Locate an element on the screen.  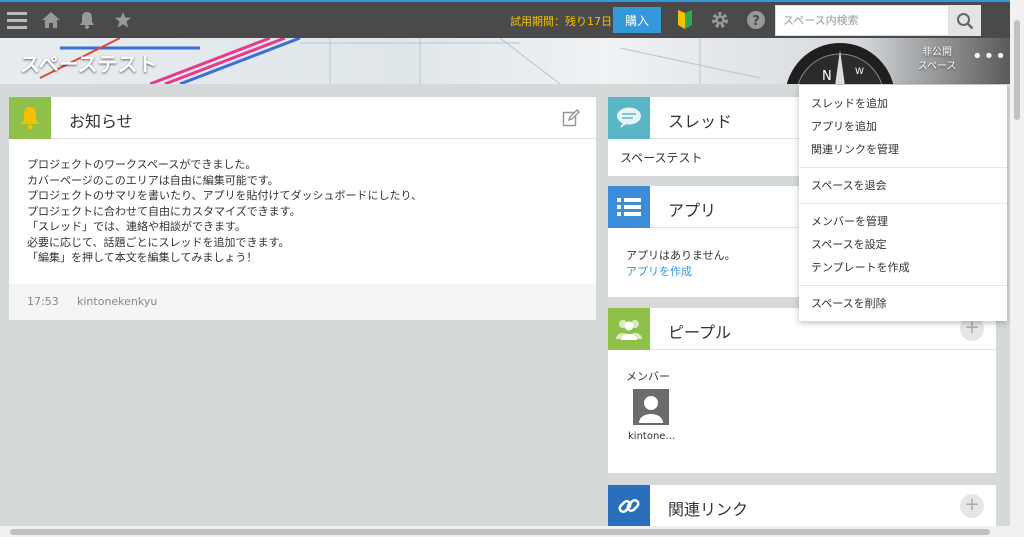
avatar is located at coordinates (651, 407).